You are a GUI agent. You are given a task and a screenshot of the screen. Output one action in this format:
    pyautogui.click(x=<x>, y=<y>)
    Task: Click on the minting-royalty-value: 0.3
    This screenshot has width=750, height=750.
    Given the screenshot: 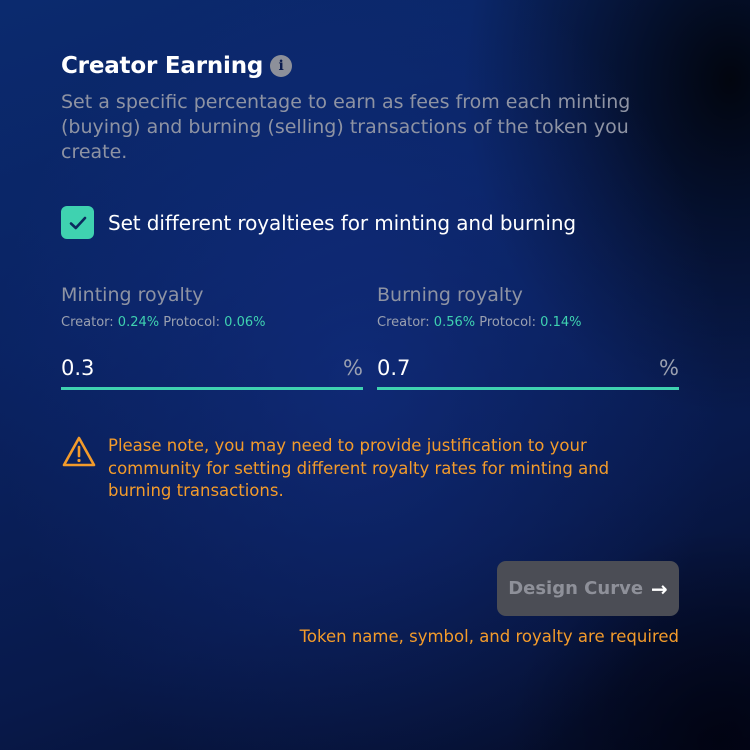 What is the action you would take?
    pyautogui.click(x=77, y=368)
    